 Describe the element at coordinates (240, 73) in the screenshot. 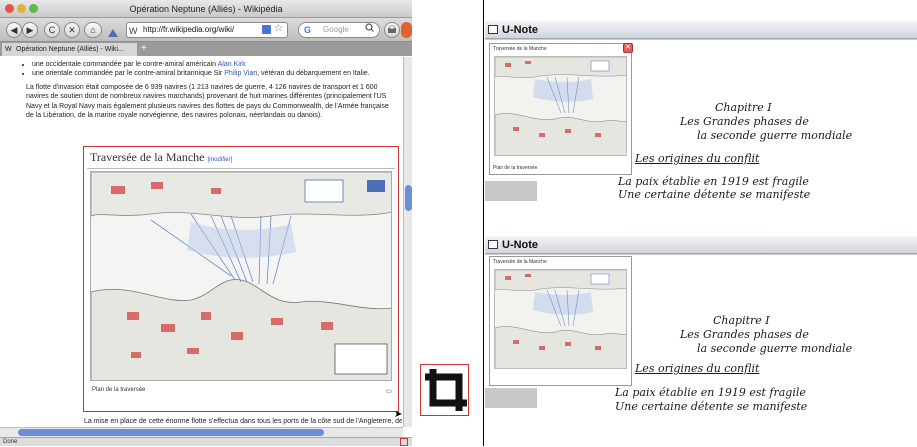

I see `philip-vian-link: Philip Vian` at that location.